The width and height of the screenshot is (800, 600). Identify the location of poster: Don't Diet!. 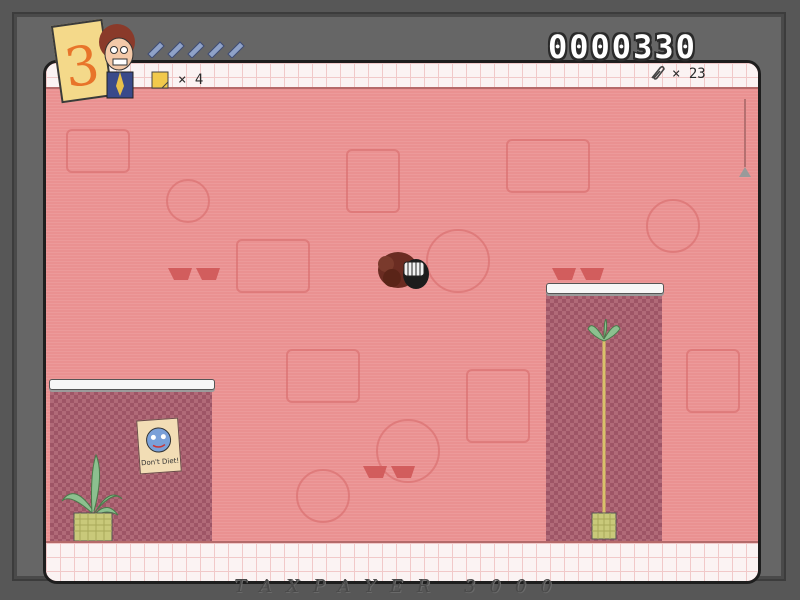
(159, 446).